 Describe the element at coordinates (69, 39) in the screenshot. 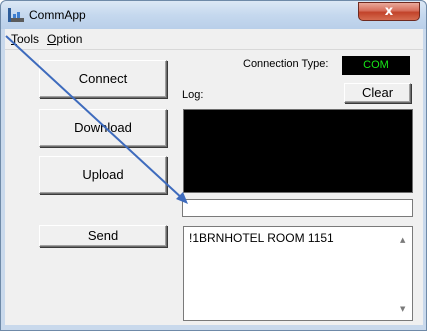

I see `menu-option-label: ption` at that location.